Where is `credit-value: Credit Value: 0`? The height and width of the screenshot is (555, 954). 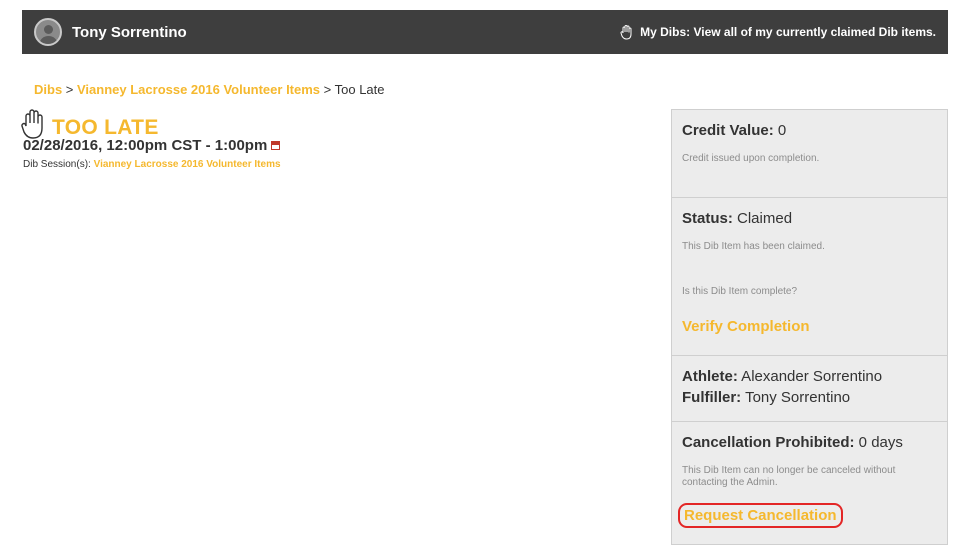
credit-value: Credit Value: 0 is located at coordinates (734, 130).